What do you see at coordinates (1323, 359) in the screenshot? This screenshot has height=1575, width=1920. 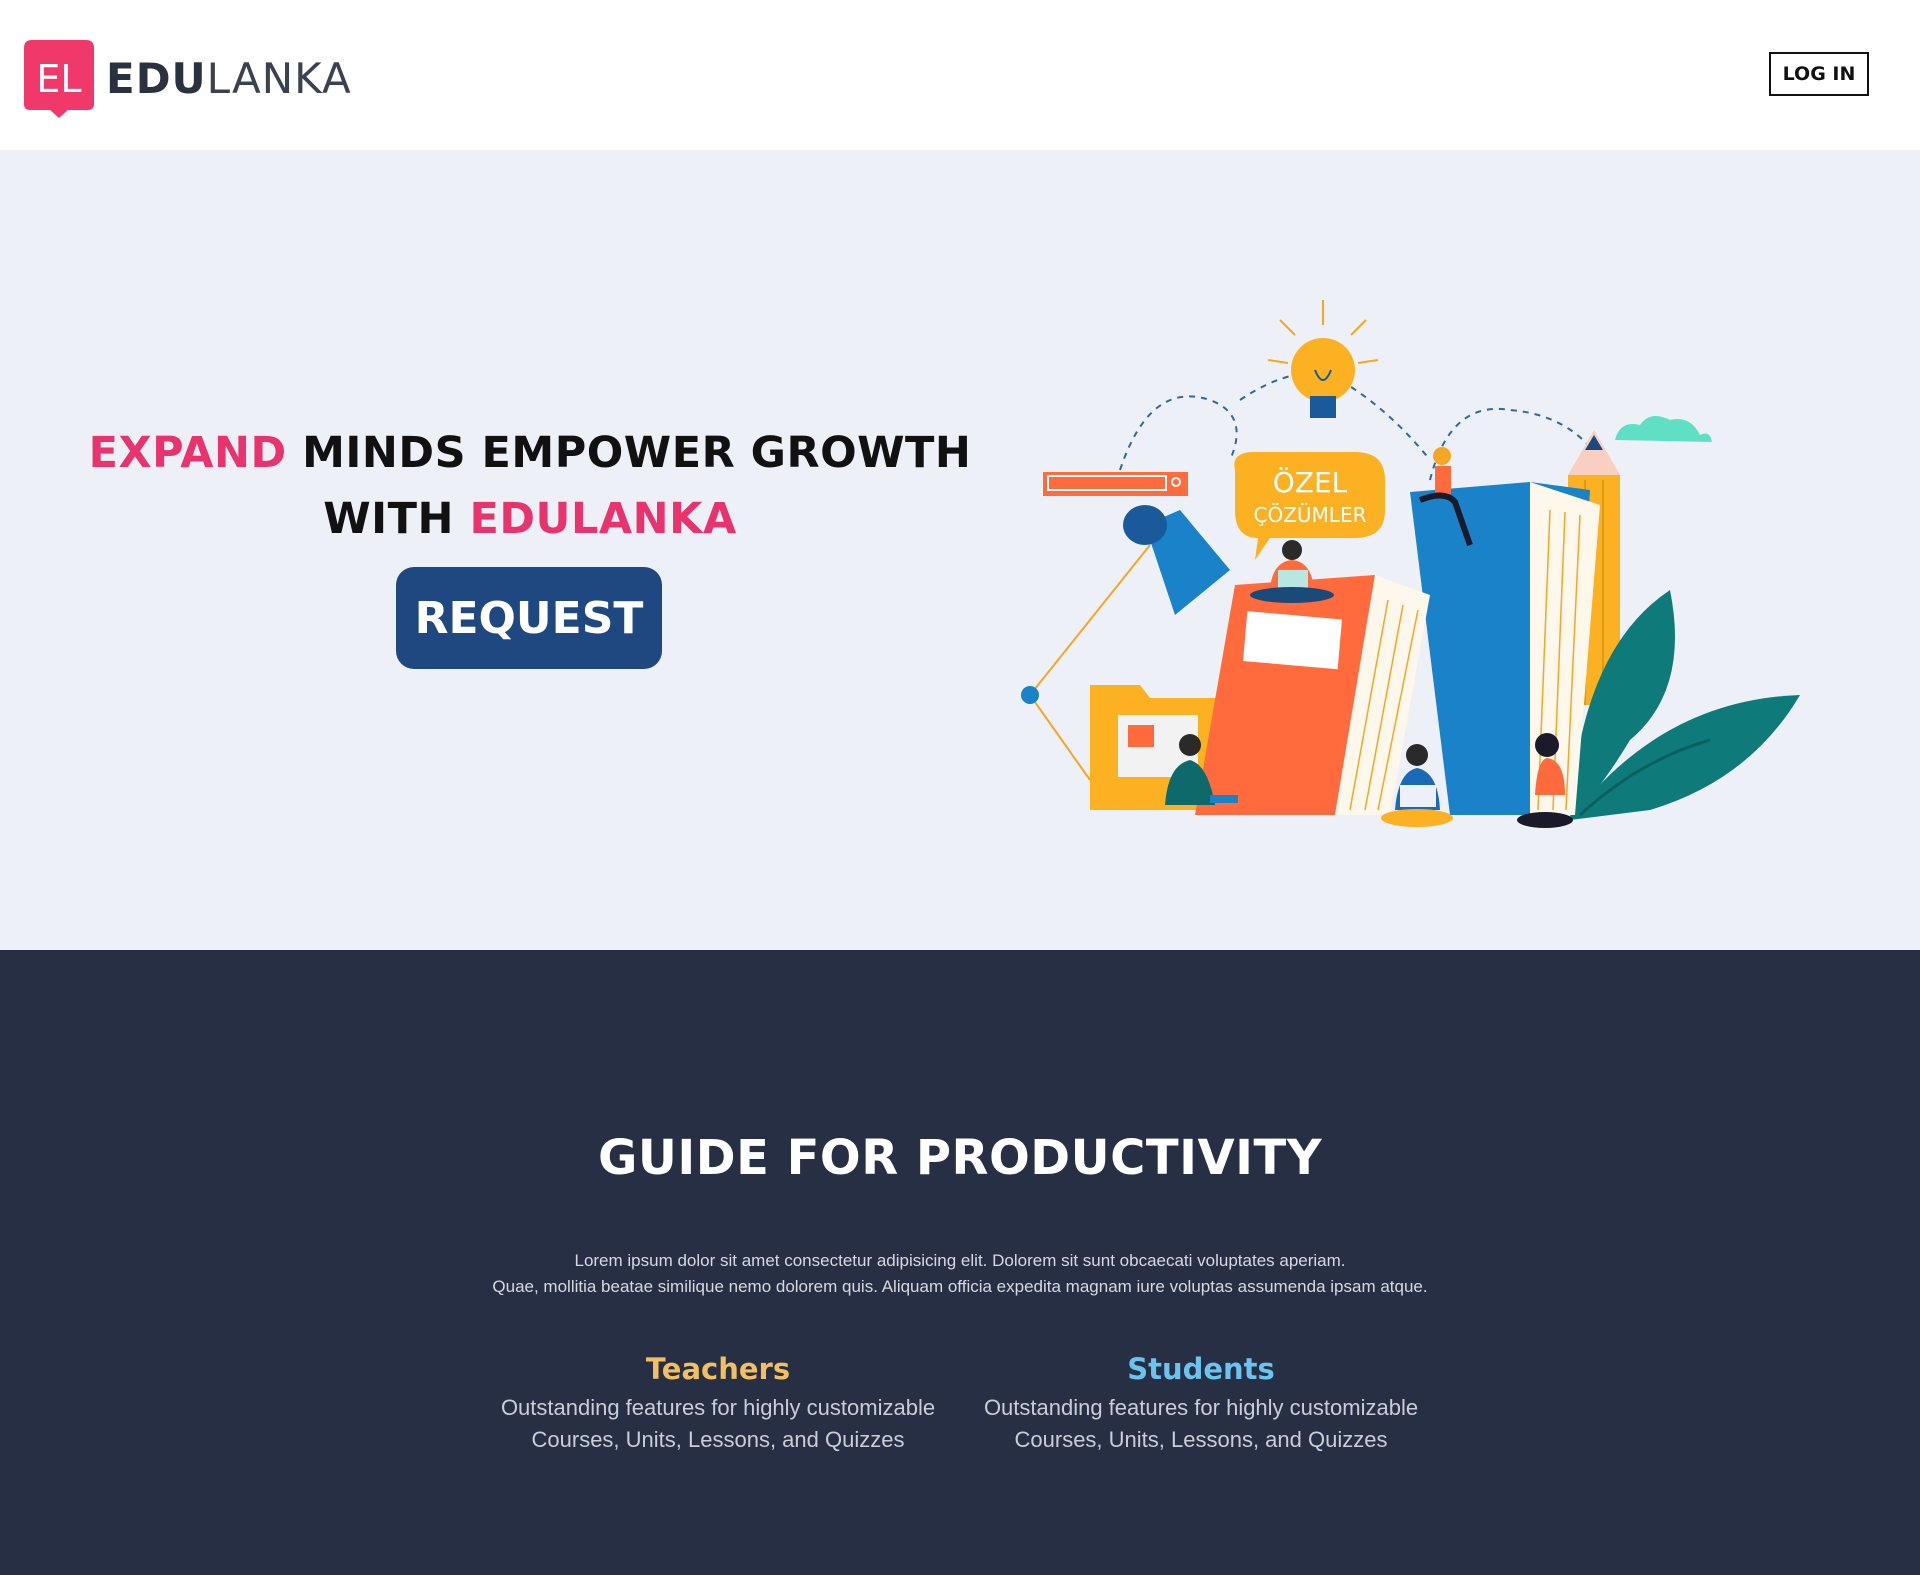 I see `lightbulb-icon` at bounding box center [1323, 359].